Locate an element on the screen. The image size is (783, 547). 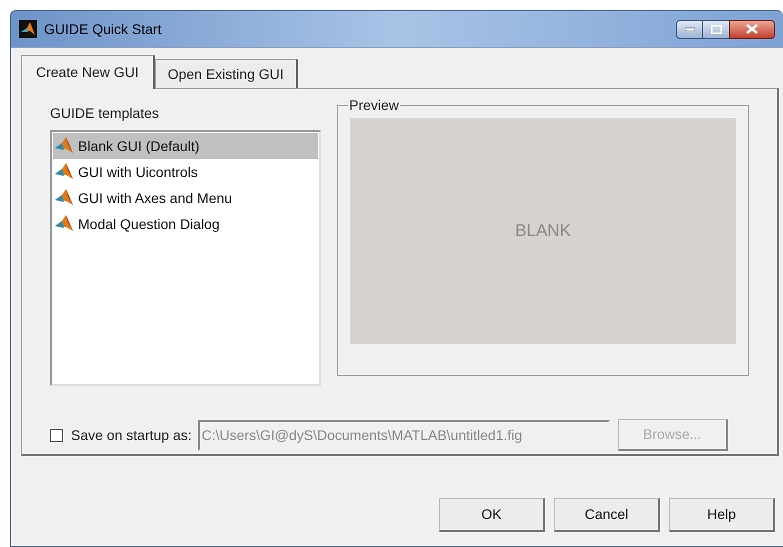
minimize-icon is located at coordinates (689, 29).